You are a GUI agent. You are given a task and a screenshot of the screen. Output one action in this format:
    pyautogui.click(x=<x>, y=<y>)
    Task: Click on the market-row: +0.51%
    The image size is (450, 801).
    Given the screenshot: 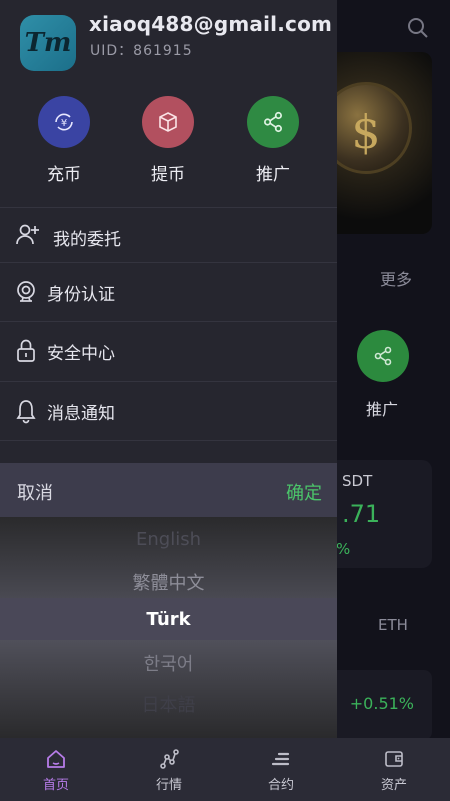 What is the action you would take?
    pyautogui.click(x=379, y=705)
    